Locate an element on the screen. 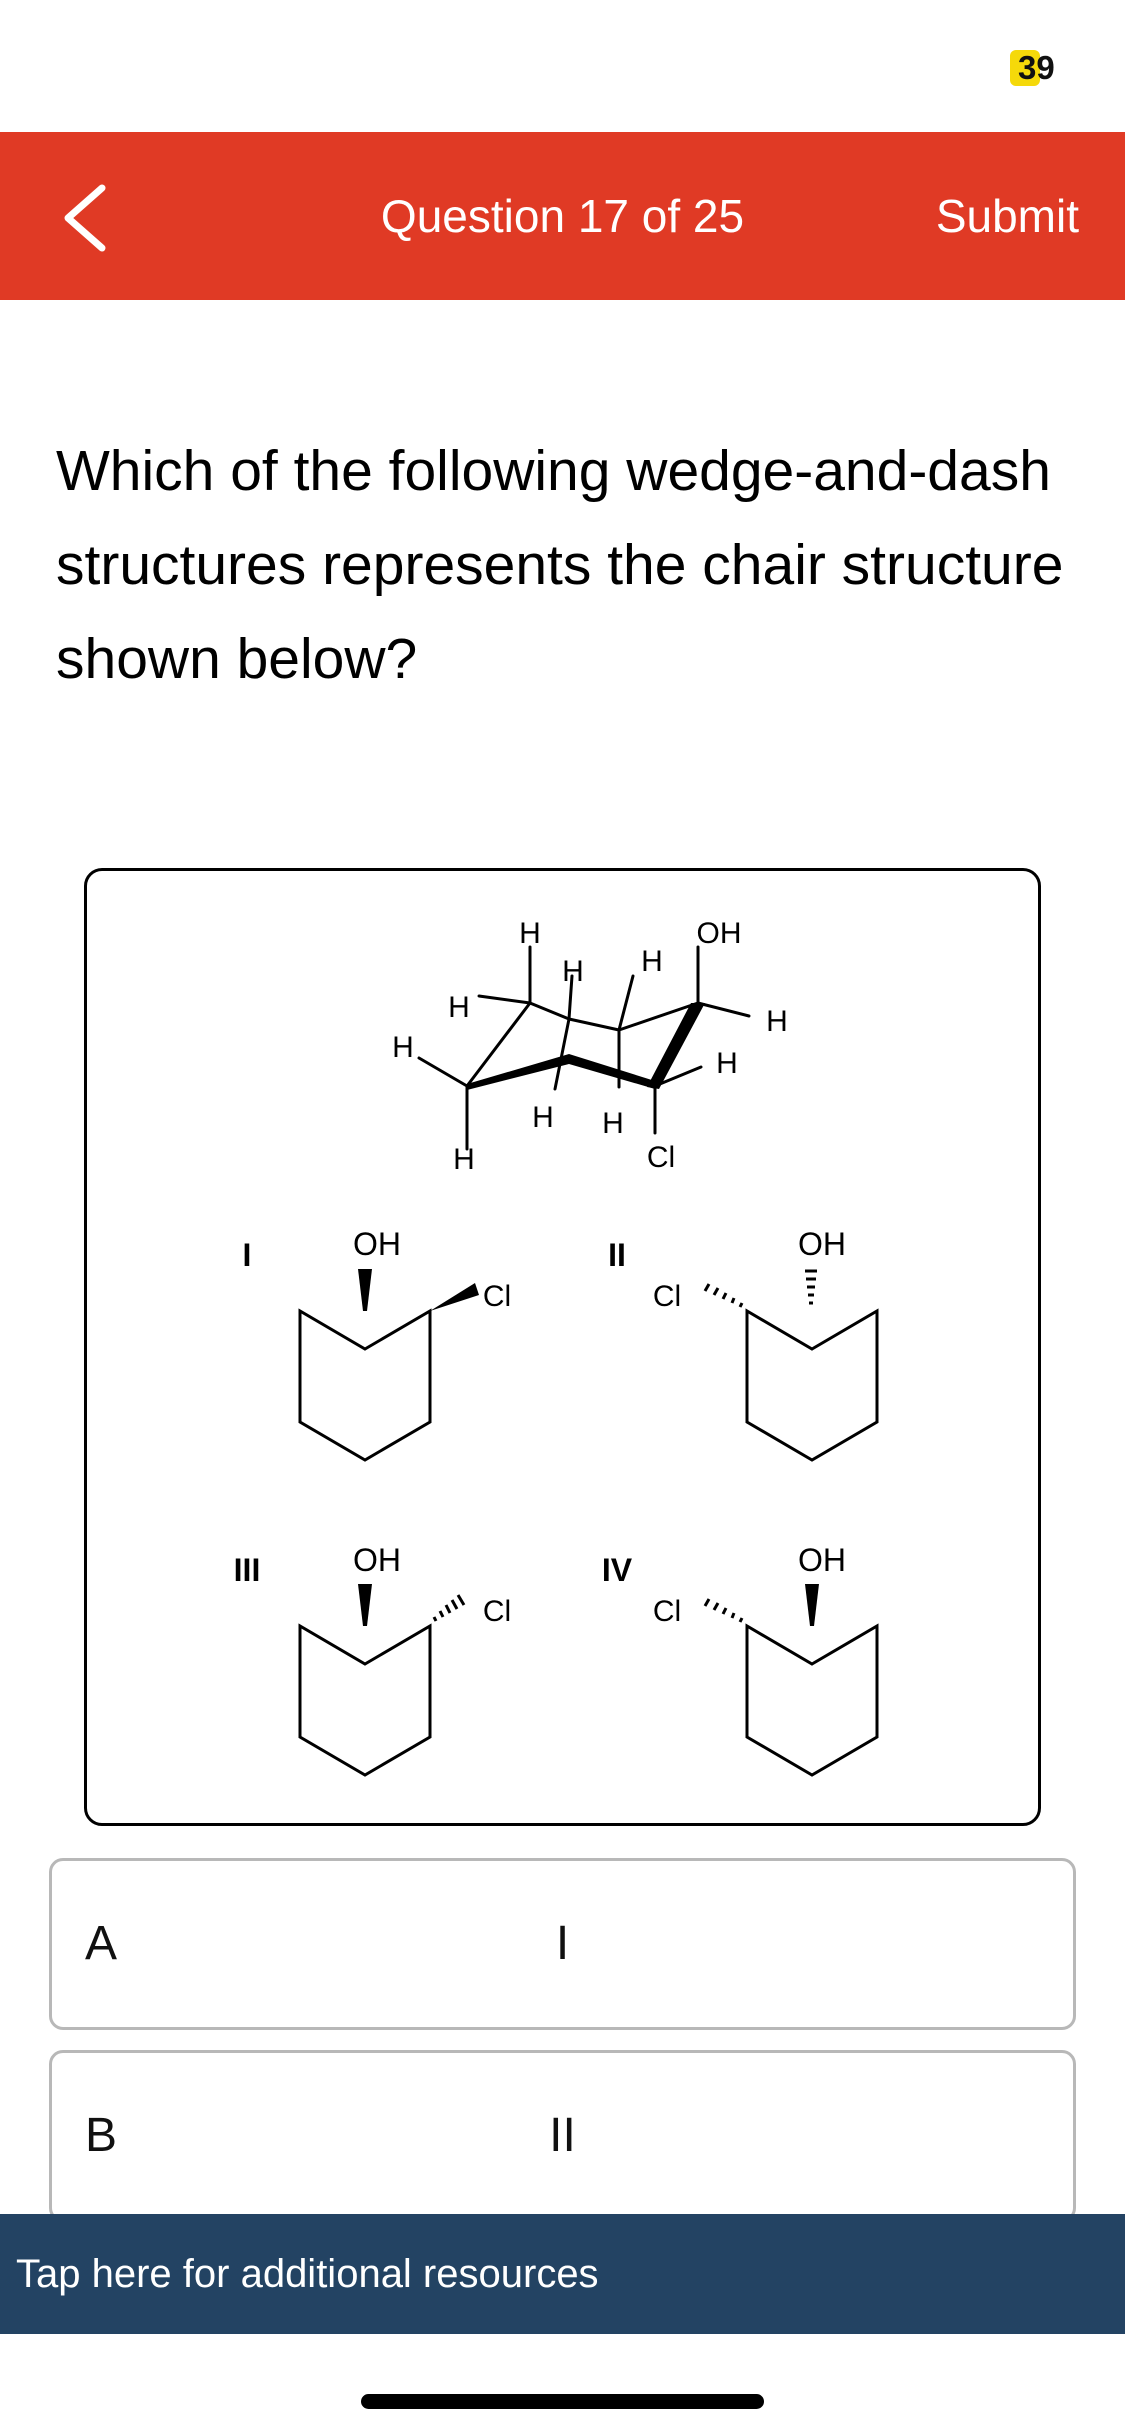  answer-option-b: II B is located at coordinates (562, 2136).